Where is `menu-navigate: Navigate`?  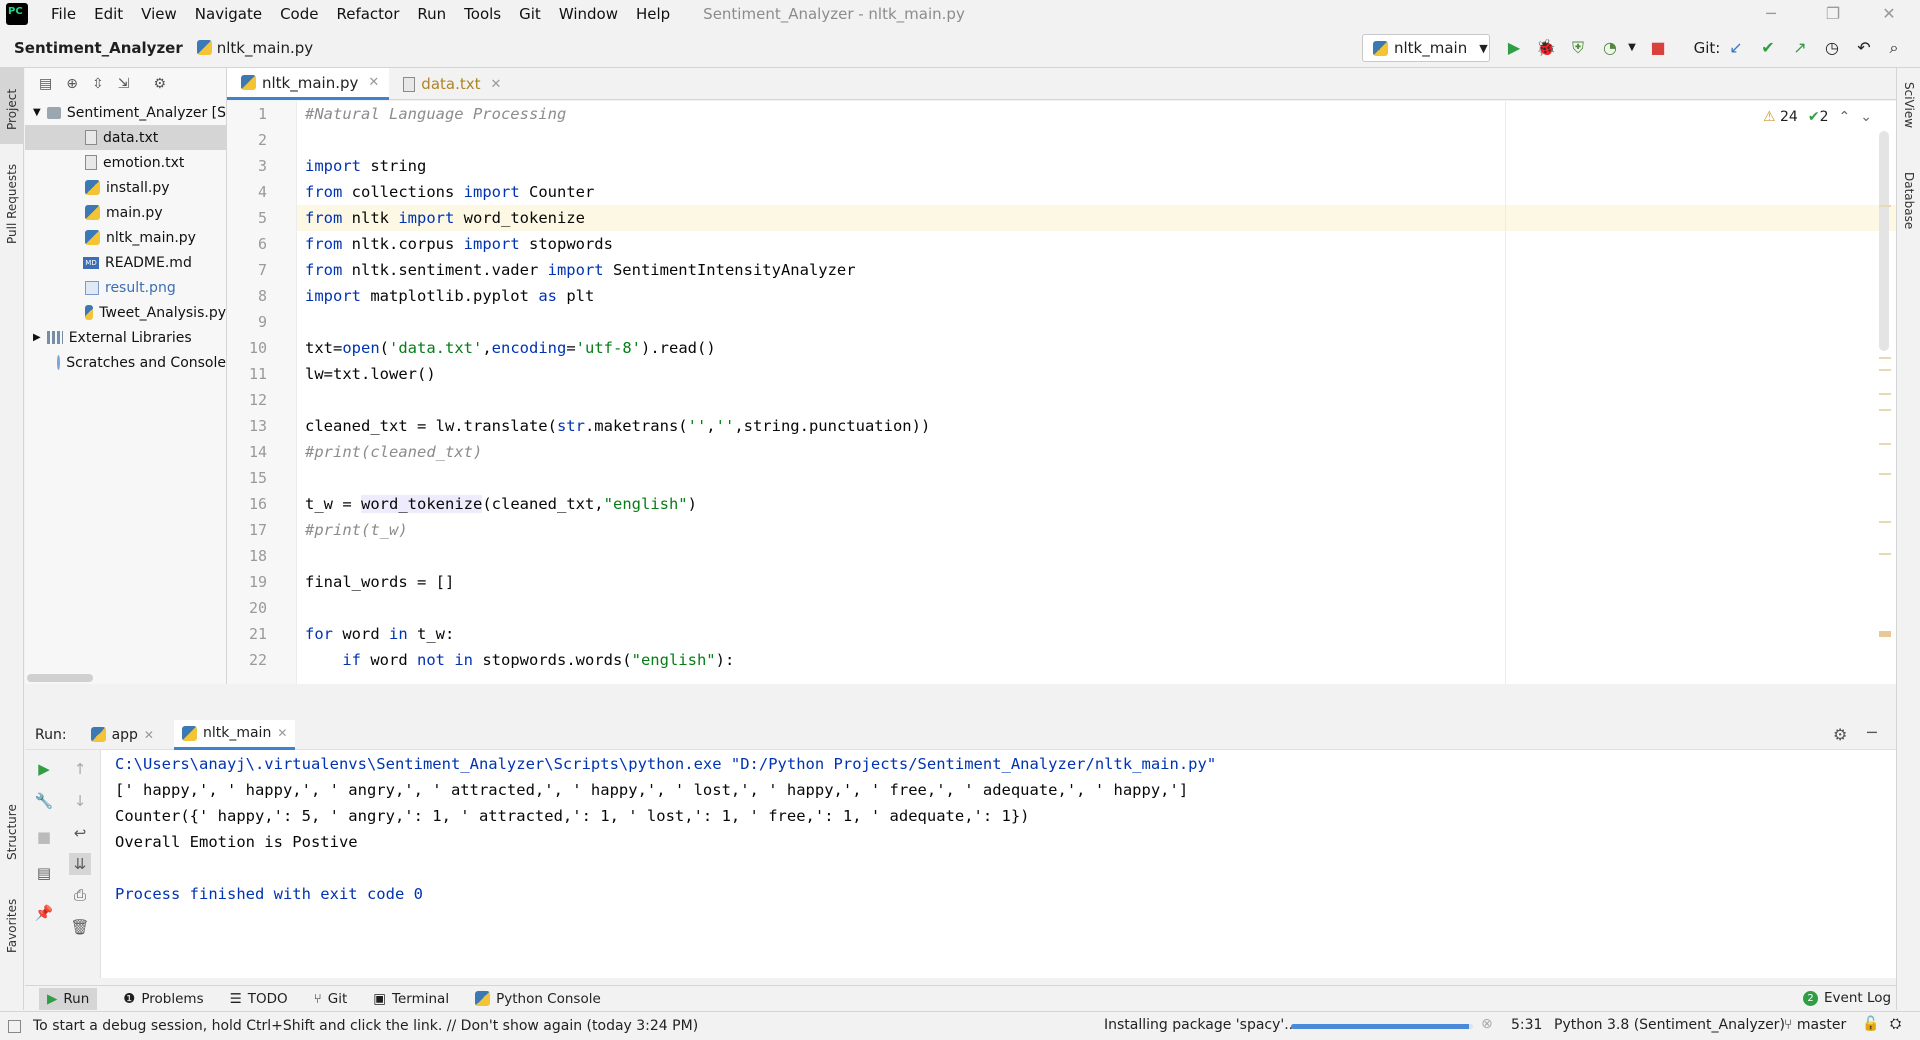 menu-navigate: Navigate is located at coordinates (228, 14).